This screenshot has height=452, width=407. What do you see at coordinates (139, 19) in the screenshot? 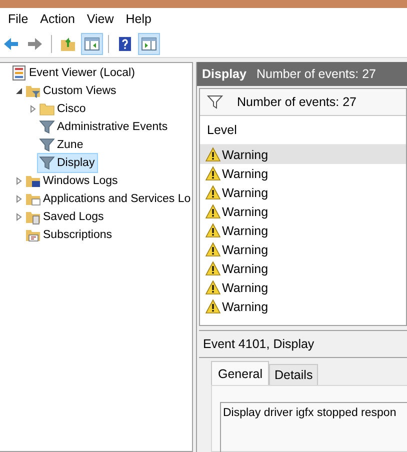
I see `menu-item: Help` at bounding box center [139, 19].